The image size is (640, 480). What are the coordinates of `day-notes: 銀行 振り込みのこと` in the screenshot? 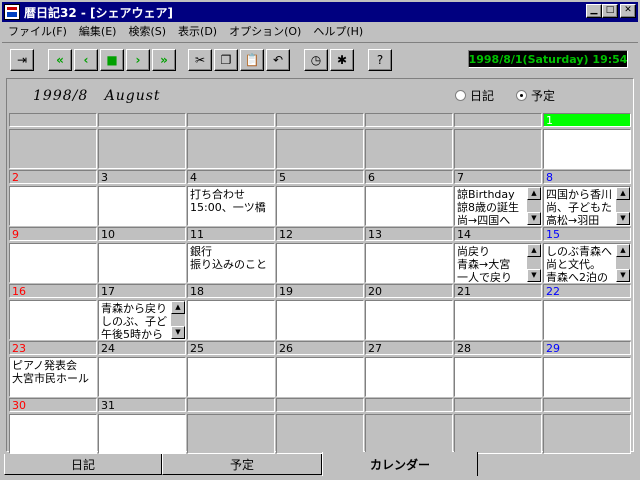 It's located at (231, 263).